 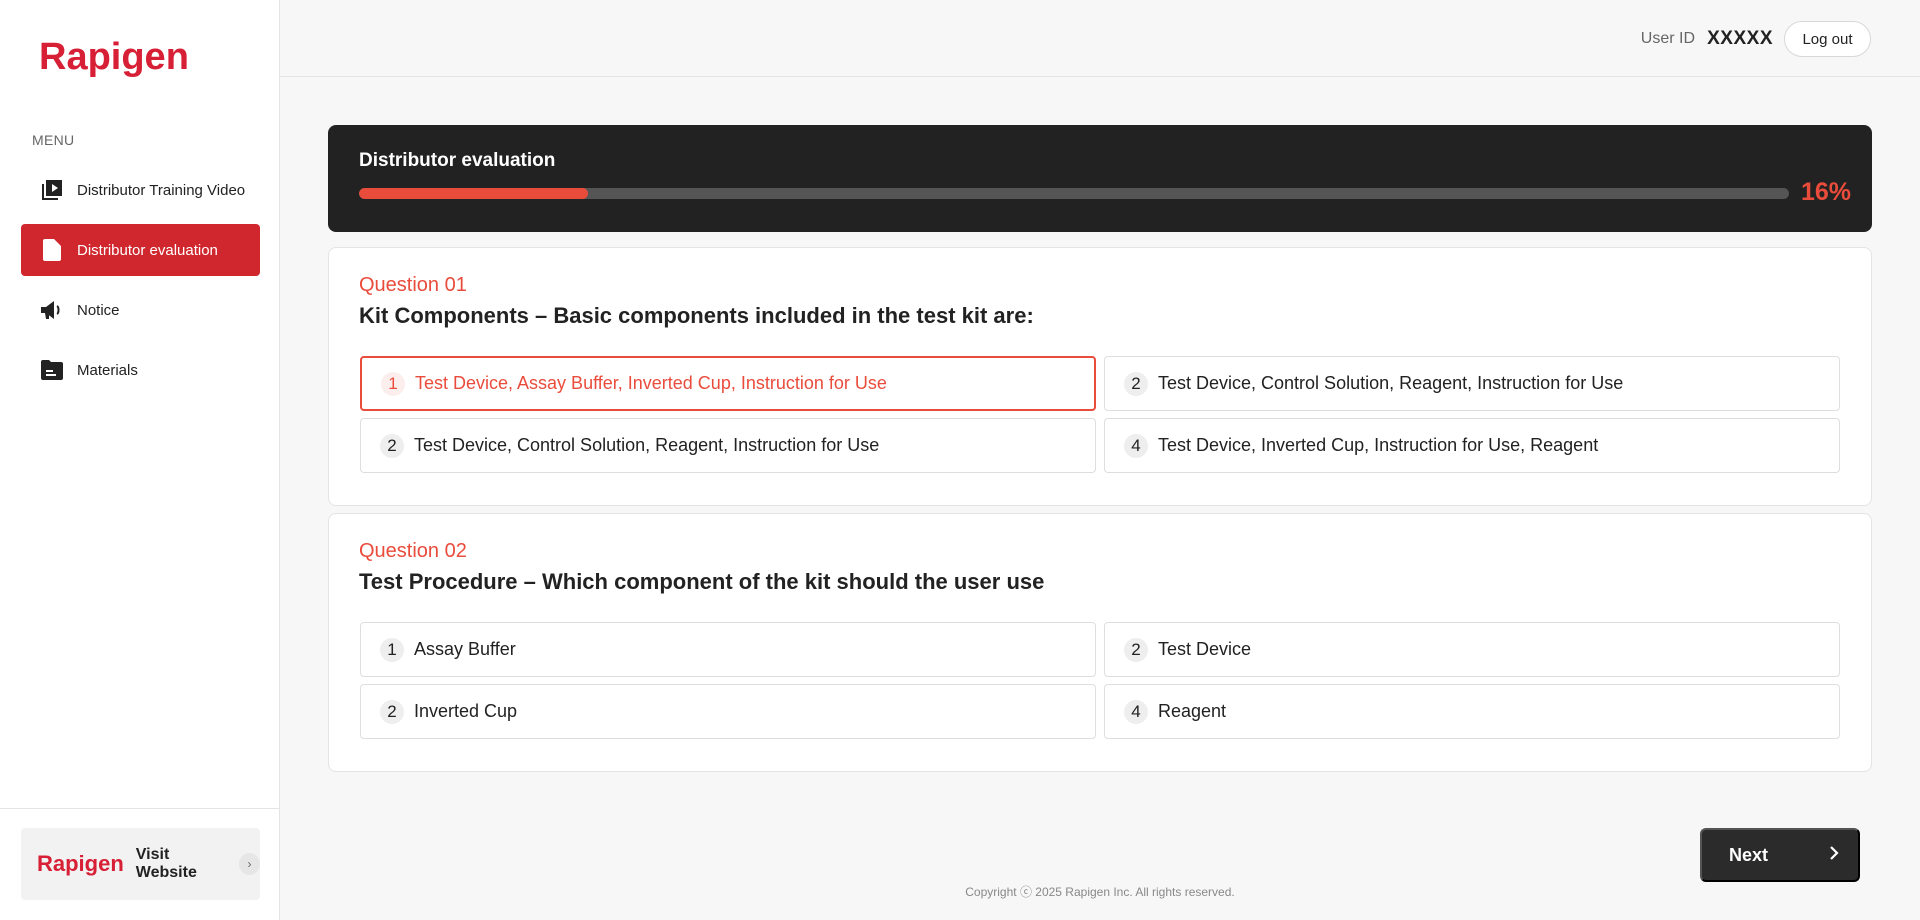 What do you see at coordinates (140, 370) in the screenshot?
I see `sidebar-item-materials: Materials` at bounding box center [140, 370].